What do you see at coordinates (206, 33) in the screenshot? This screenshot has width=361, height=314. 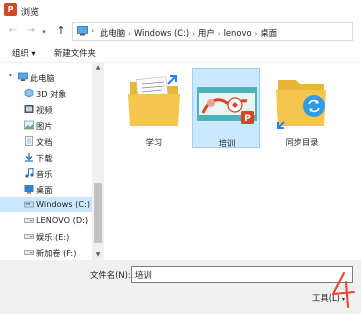 I see `breadcrumb-item: 用户` at bounding box center [206, 33].